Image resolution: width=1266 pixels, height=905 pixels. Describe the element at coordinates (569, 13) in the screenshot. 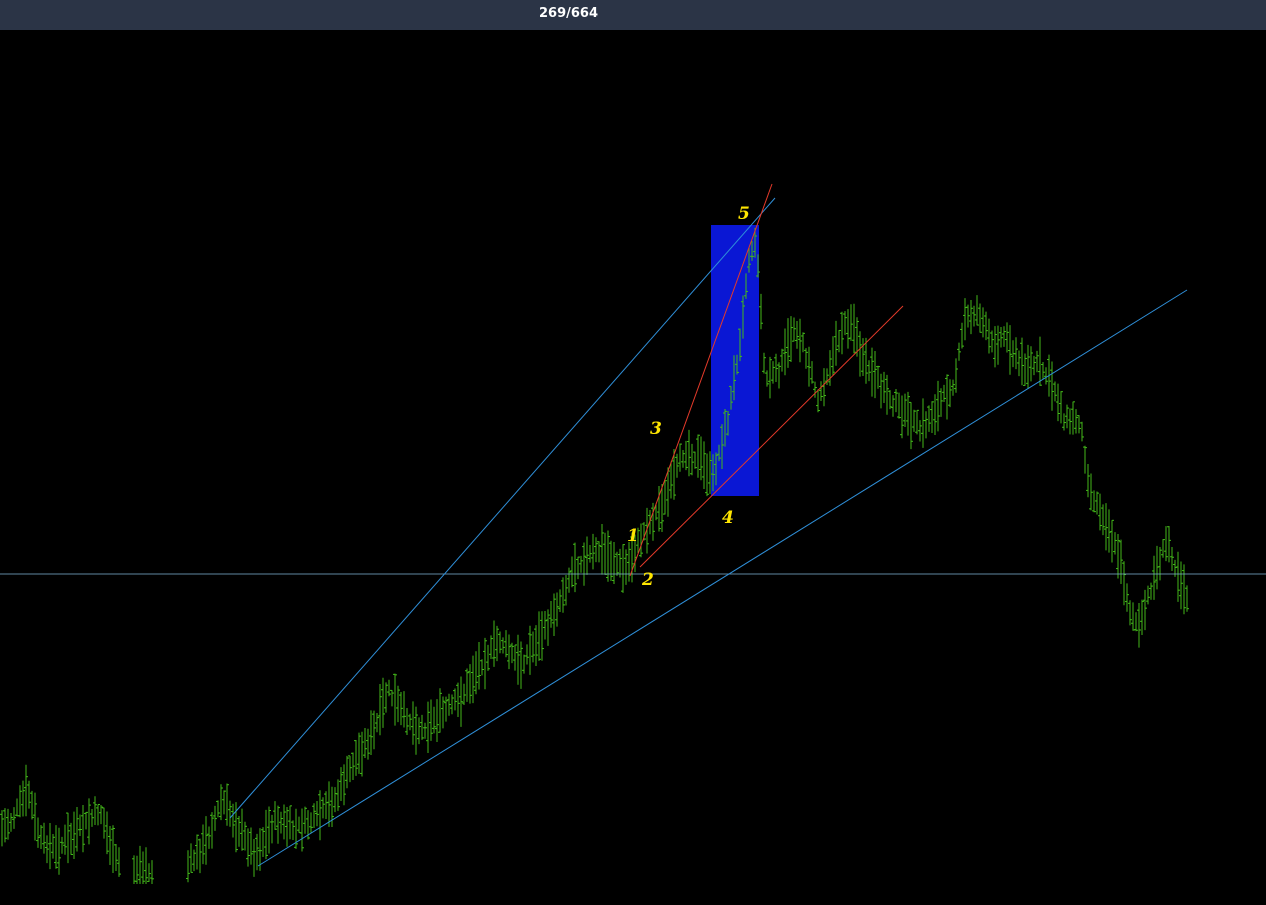

I see `frame-counter: 269/664` at that location.